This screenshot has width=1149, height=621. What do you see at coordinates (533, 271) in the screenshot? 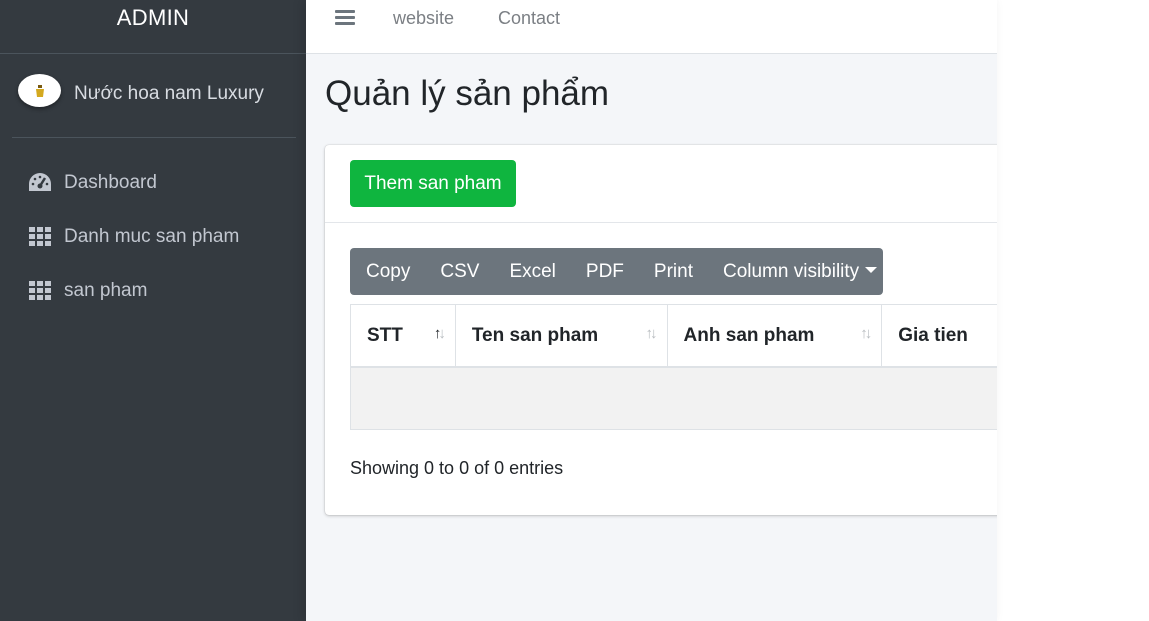
I see `excel-button: Excel` at bounding box center [533, 271].